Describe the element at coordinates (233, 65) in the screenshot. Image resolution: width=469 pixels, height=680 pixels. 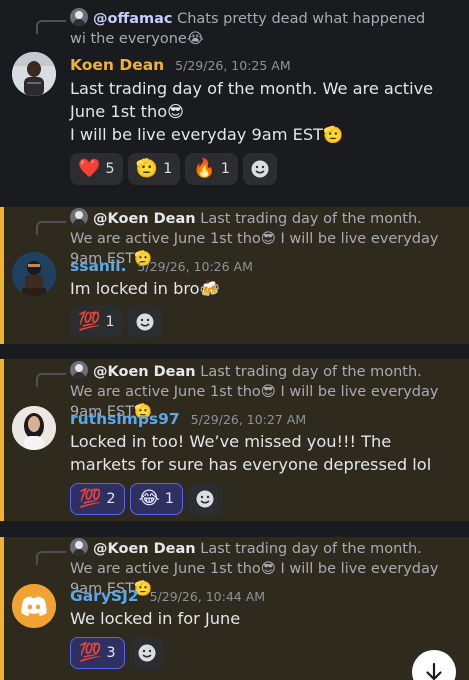
I see `timestamp: 5/29/26, 10:25 AM` at that location.